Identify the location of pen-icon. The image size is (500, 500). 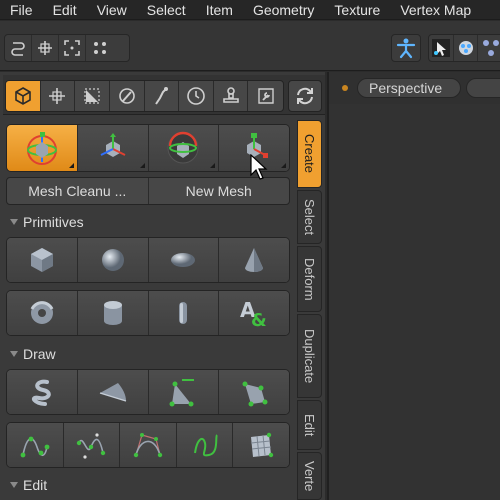
(113, 392).